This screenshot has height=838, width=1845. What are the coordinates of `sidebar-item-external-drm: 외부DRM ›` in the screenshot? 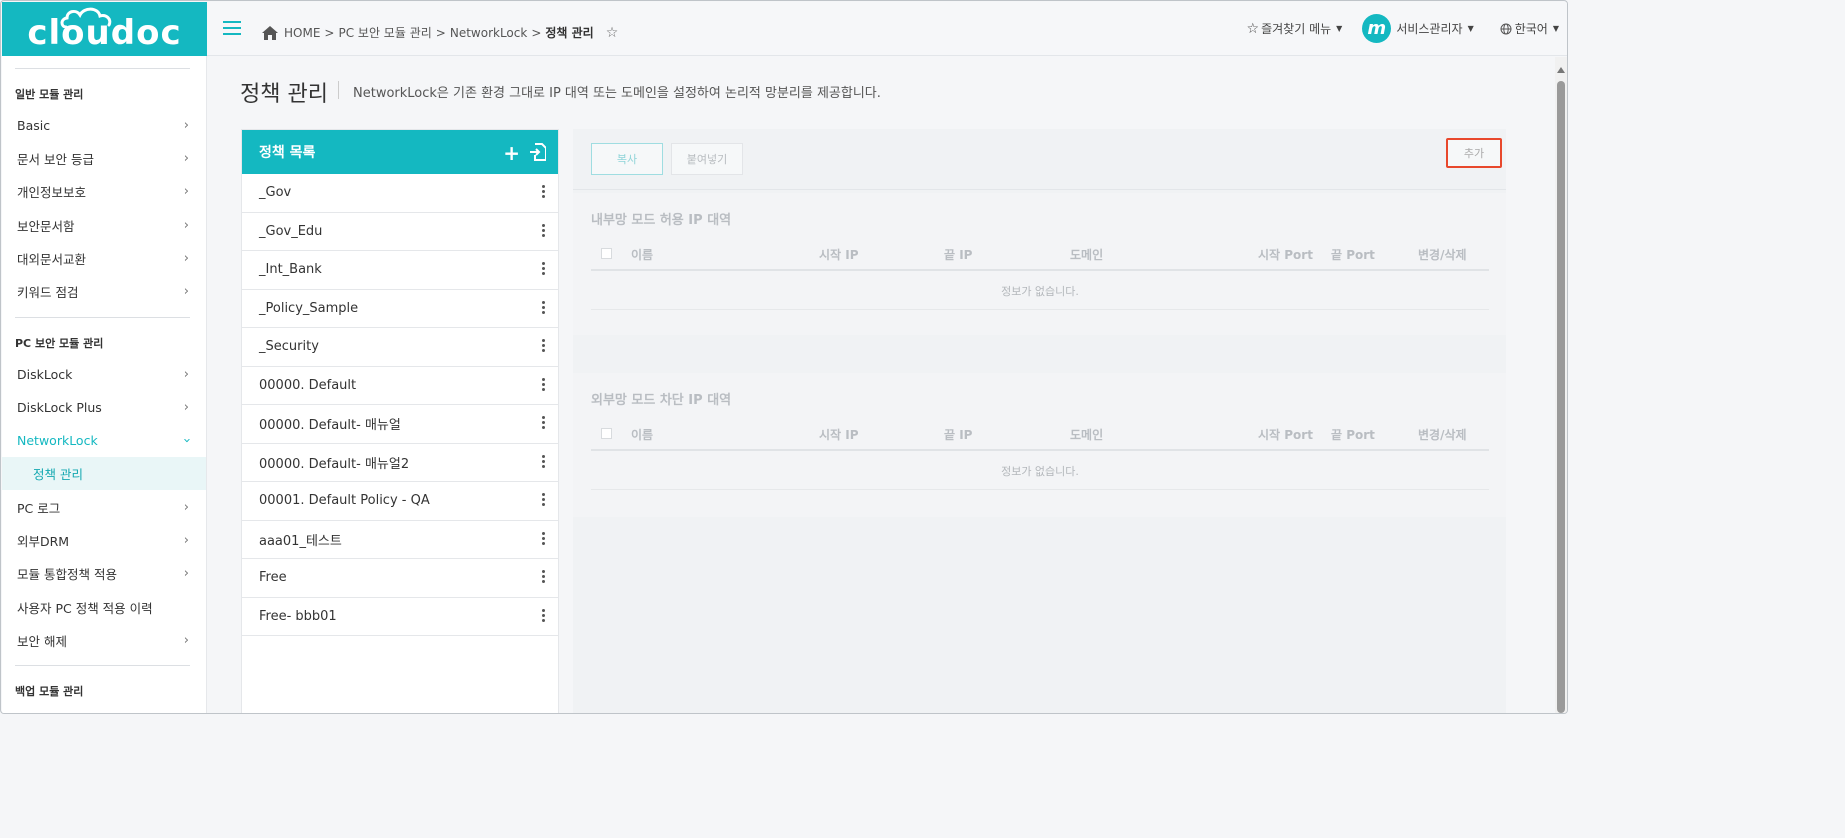 It's located at (104, 540).